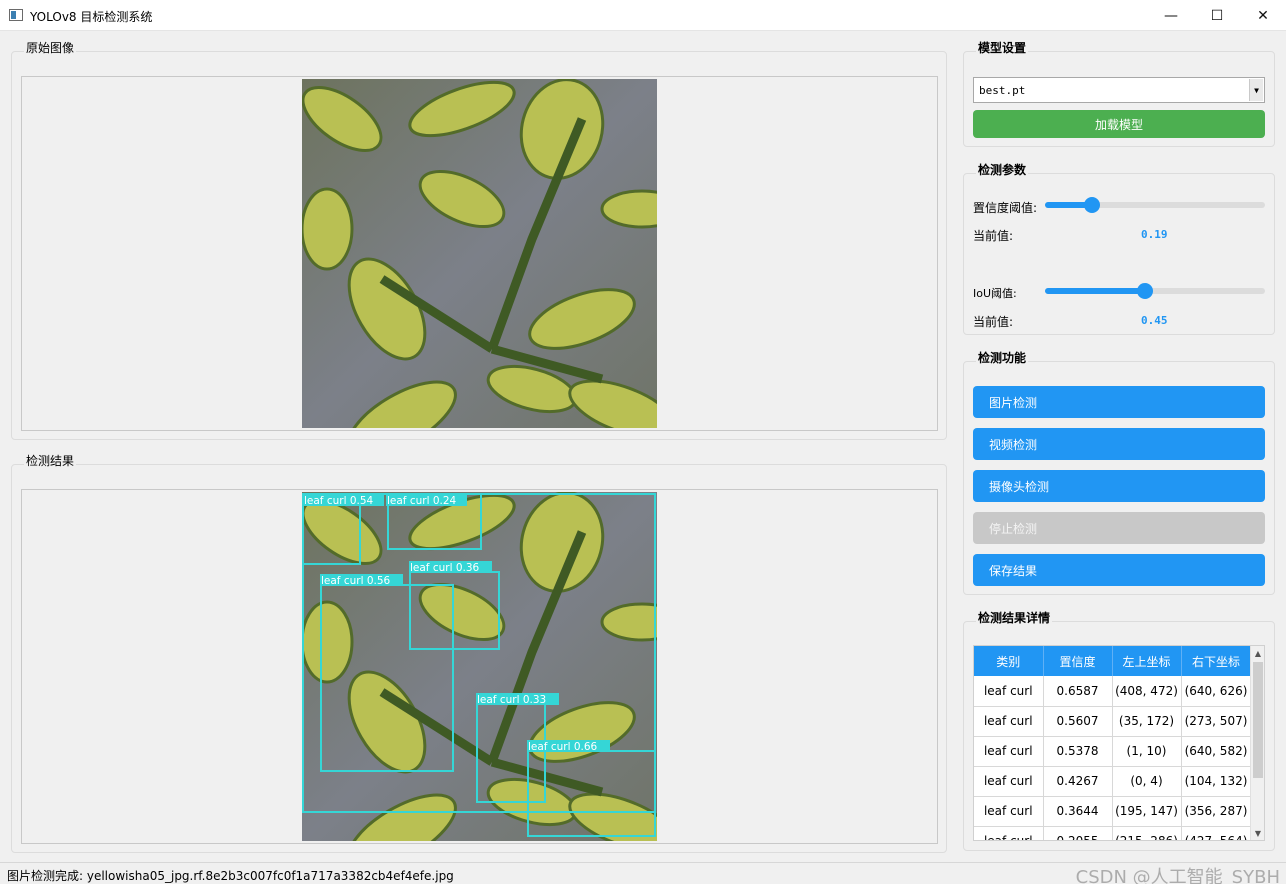 The width and height of the screenshot is (1286, 884). What do you see at coordinates (1216, 661) in the screenshot?
I see `column-header-bottom-right: 右下坐标` at bounding box center [1216, 661].